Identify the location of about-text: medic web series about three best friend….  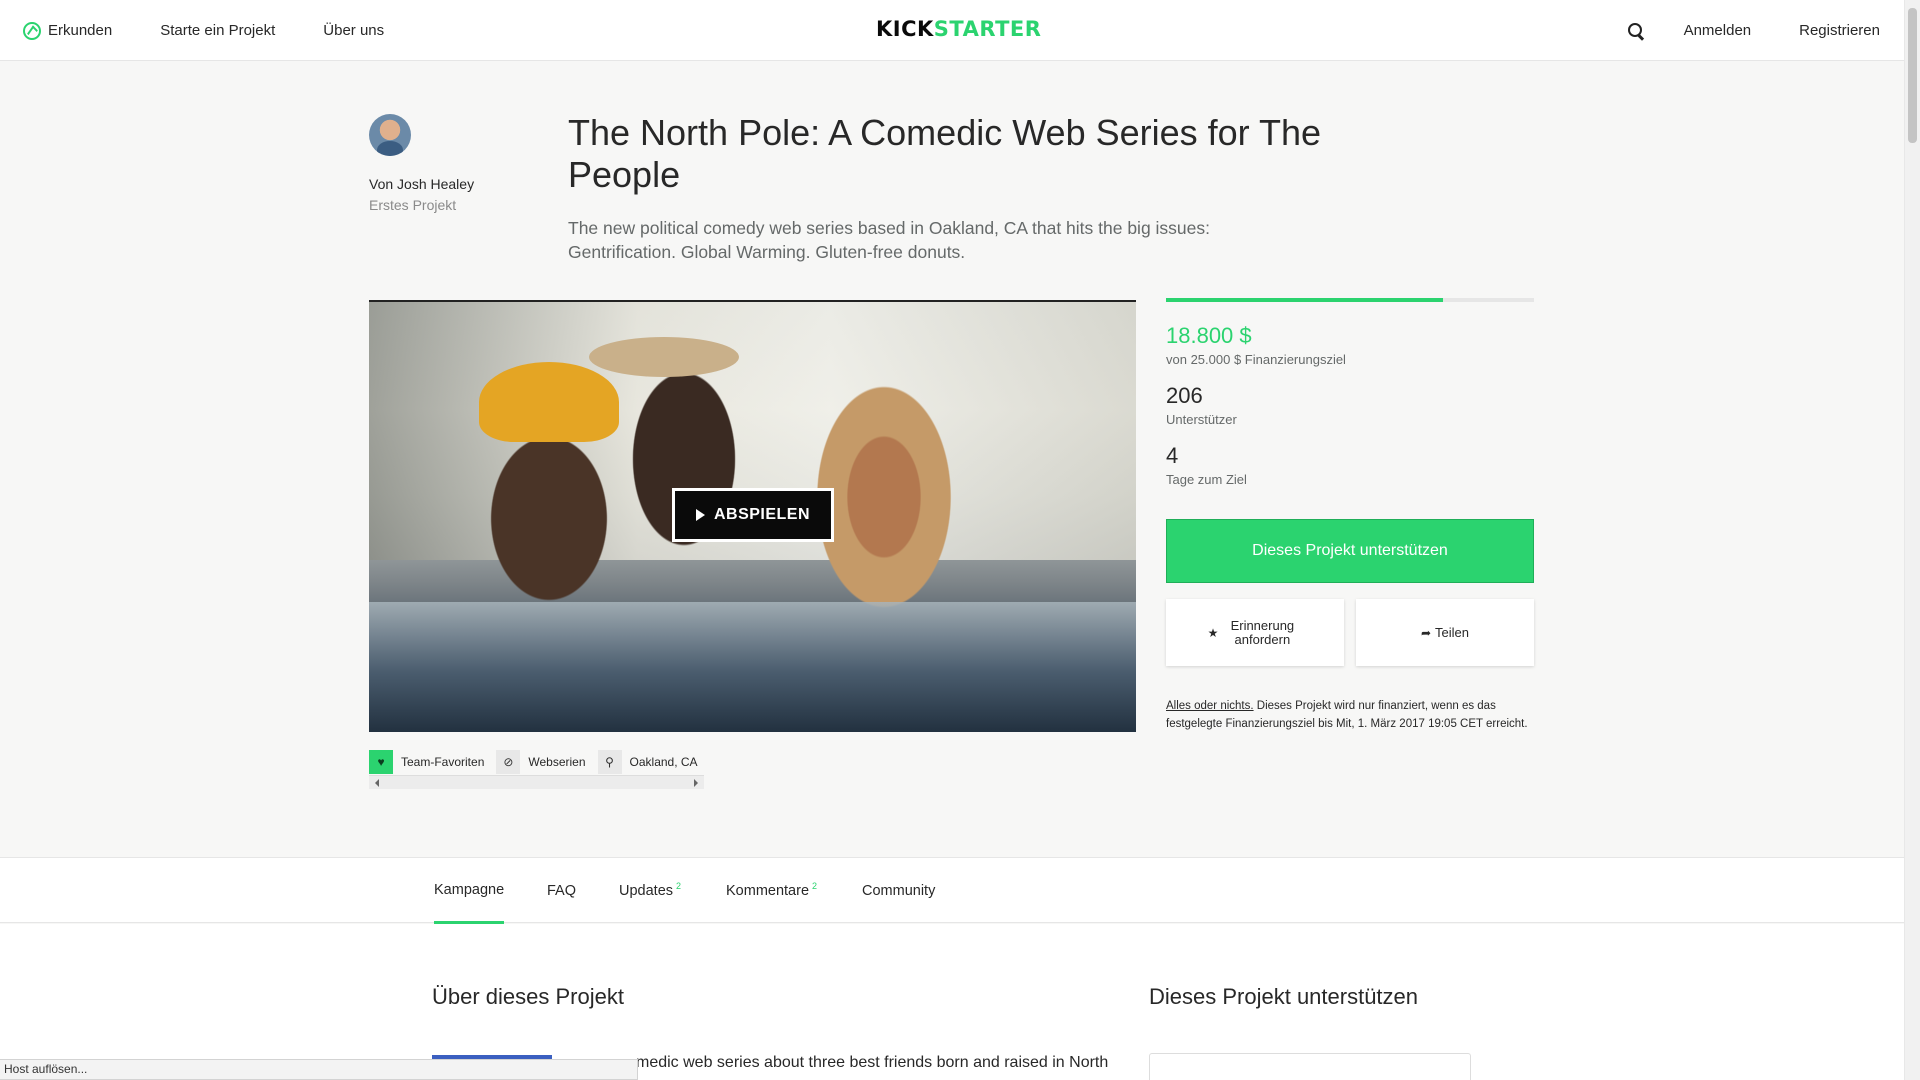
(872, 1062).